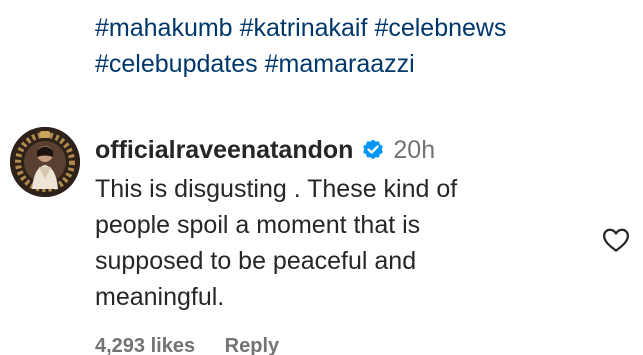  Describe the element at coordinates (252, 345) in the screenshot. I see `reply-button: Reply` at that location.